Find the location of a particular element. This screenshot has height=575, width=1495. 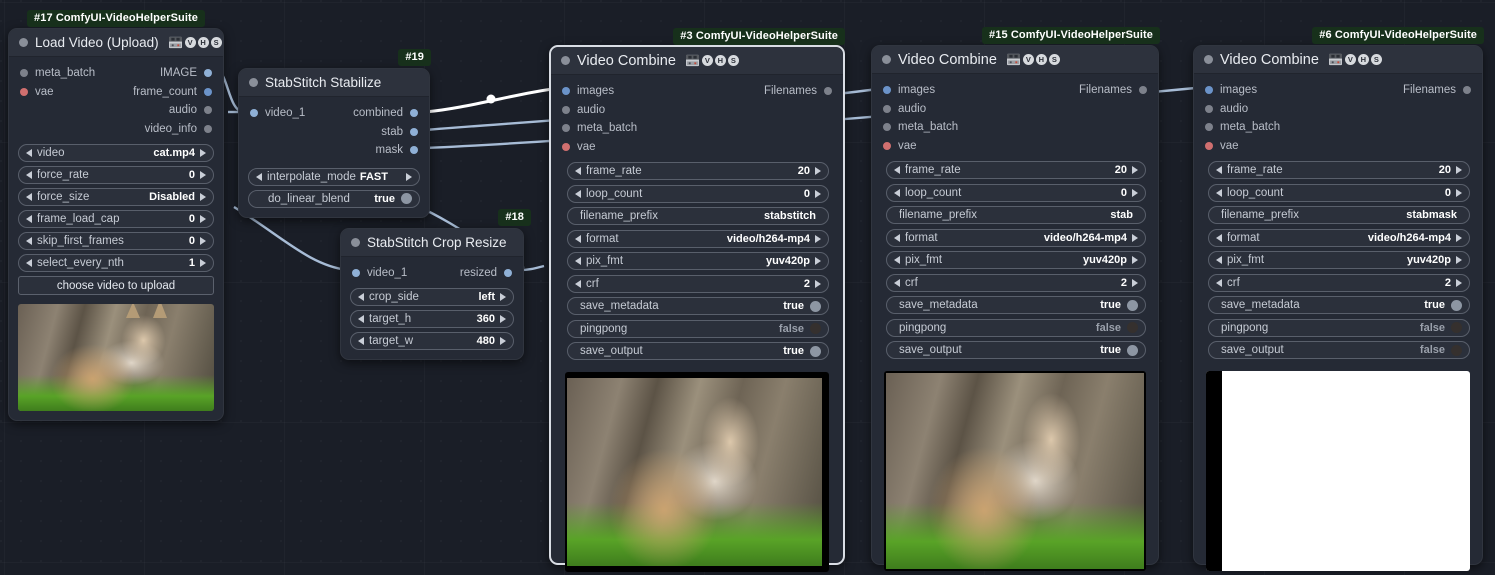

widget-filename-prefix: filename_prefix stabstitch is located at coordinates (698, 216).